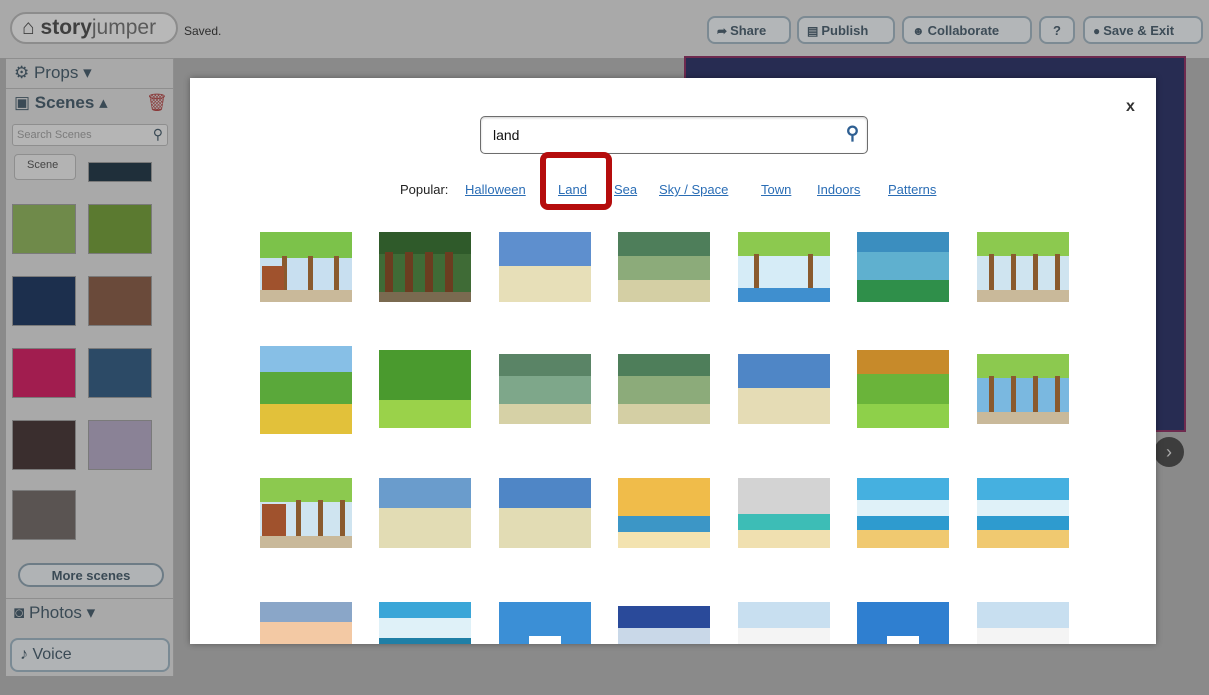  I want to click on collaborate-button: ☻ Collaborate, so click(967, 30).